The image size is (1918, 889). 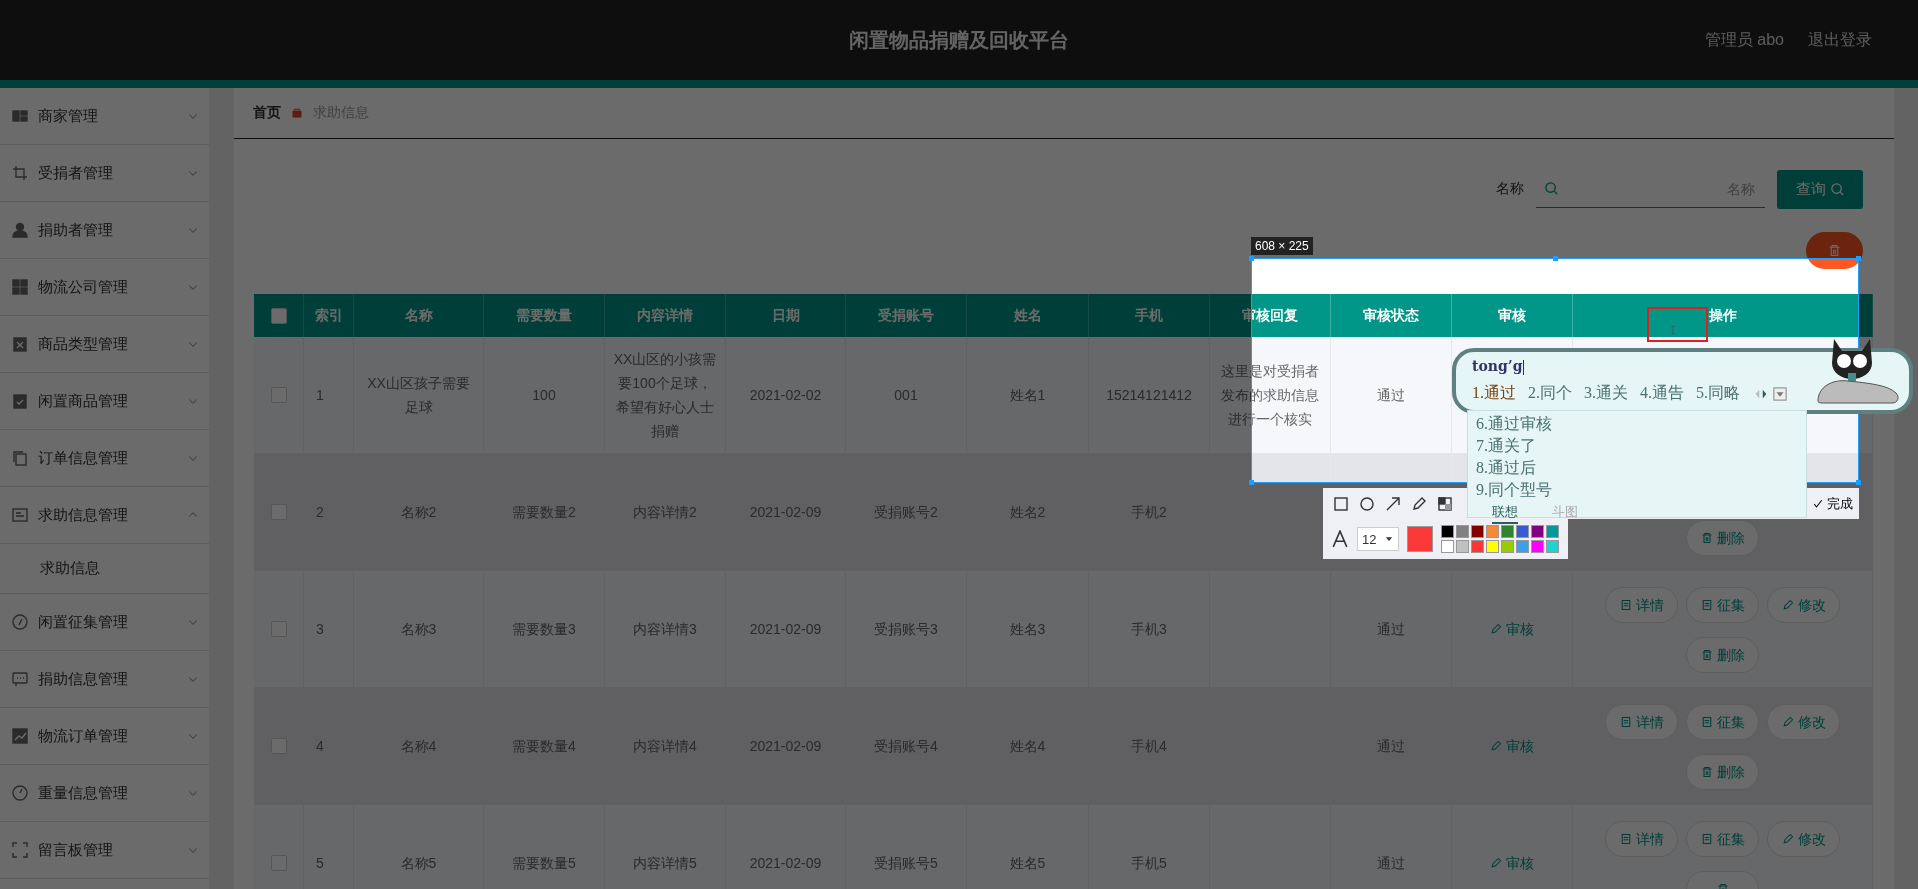 What do you see at coordinates (1512, 315) in the screenshot?
I see `column-header: 审核` at bounding box center [1512, 315].